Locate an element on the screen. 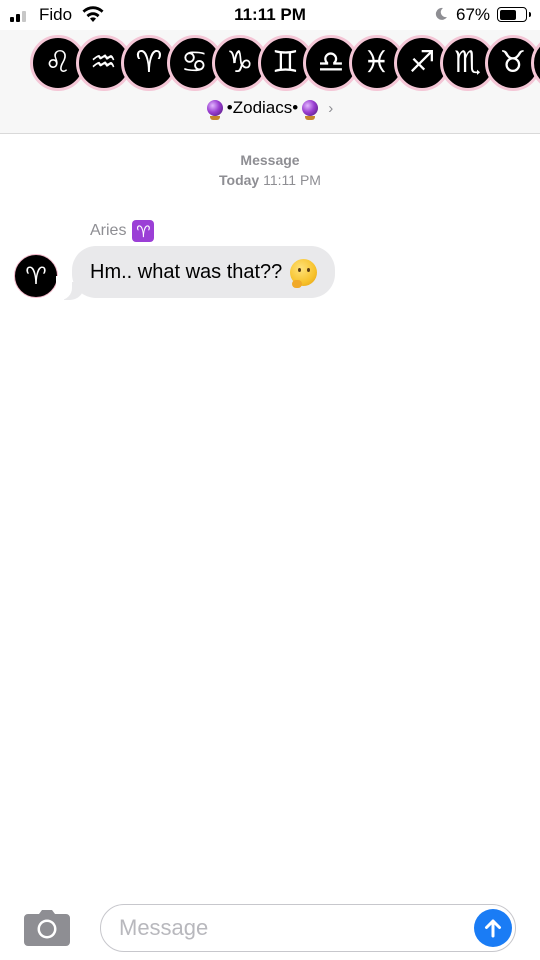 The image size is (540, 960). sender-name: Aries is located at coordinates (108, 230).